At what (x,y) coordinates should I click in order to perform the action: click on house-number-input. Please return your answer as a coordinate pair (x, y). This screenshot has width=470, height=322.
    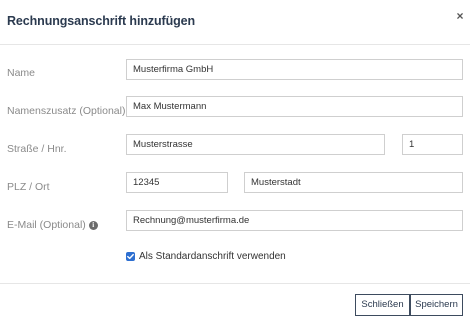
    Looking at the image, I should click on (432, 144).